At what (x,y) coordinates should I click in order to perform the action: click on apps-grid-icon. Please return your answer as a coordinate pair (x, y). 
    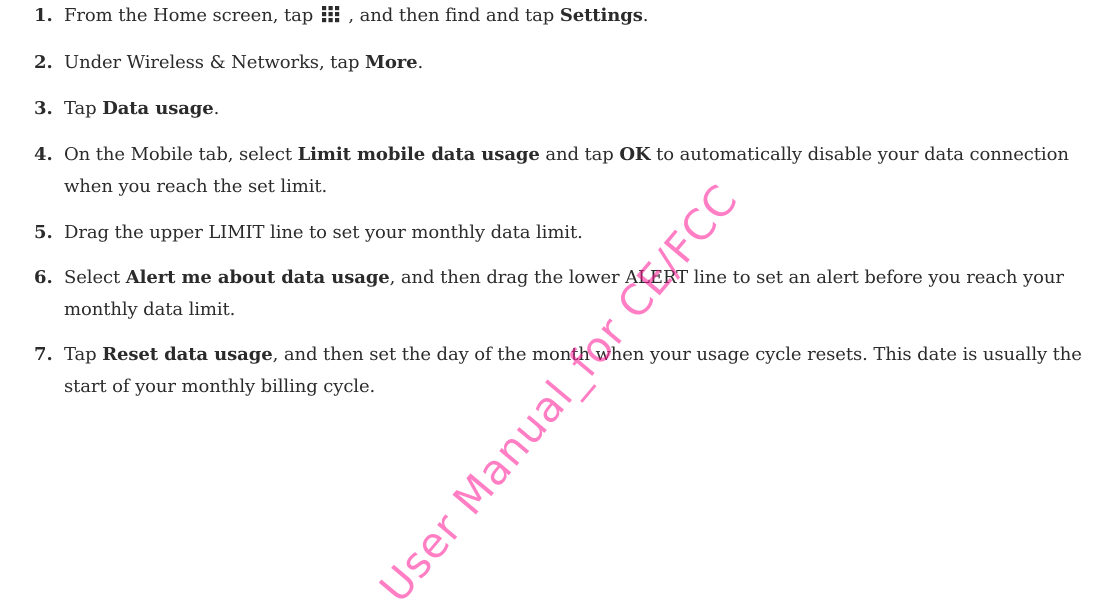
    Looking at the image, I should click on (330, 14).